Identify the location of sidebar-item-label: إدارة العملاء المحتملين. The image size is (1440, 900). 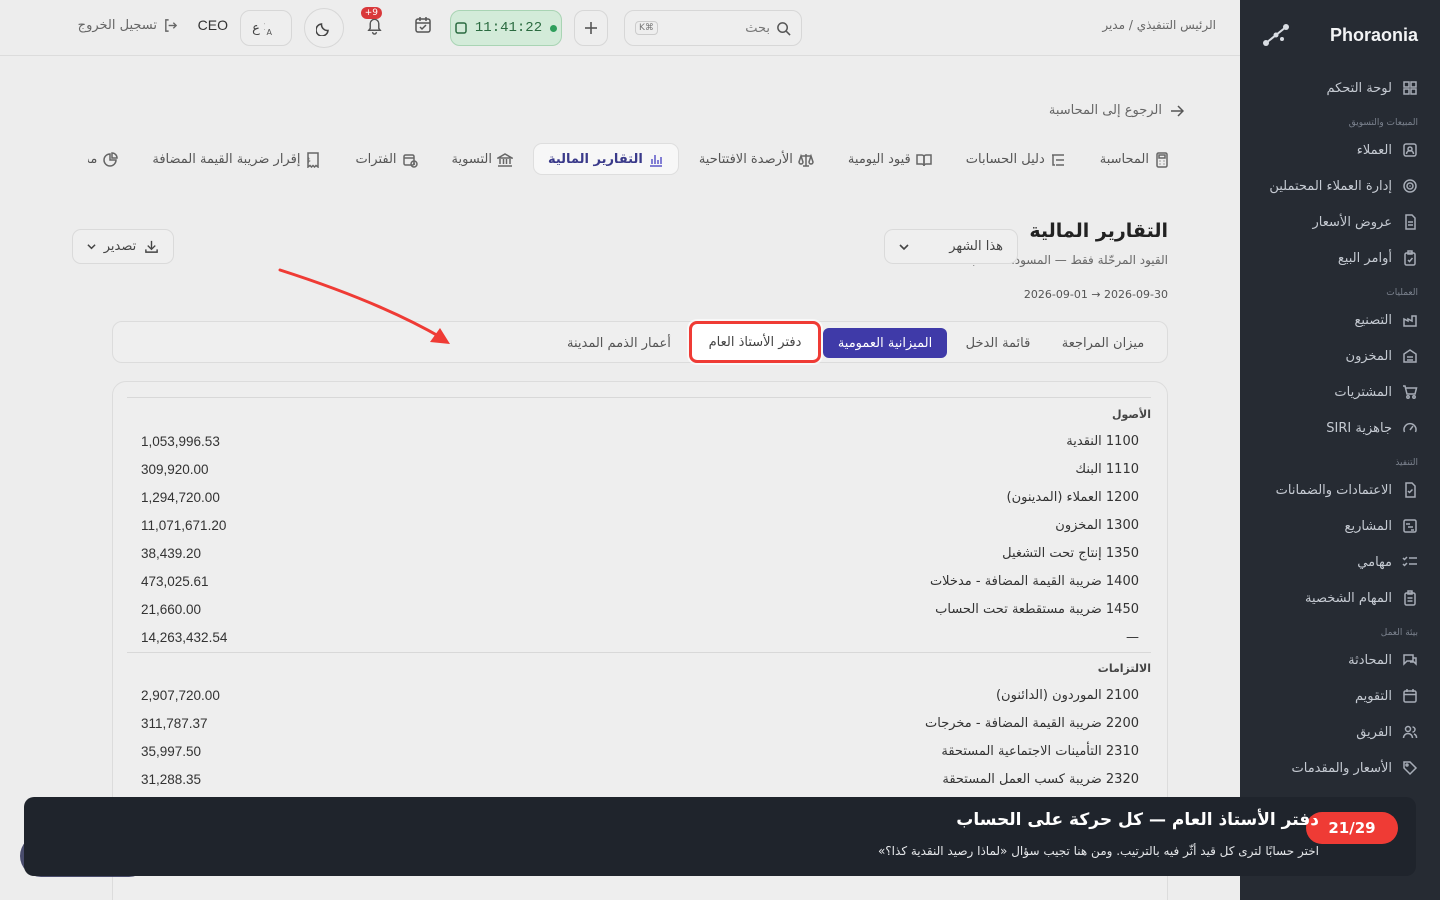
(1330, 186).